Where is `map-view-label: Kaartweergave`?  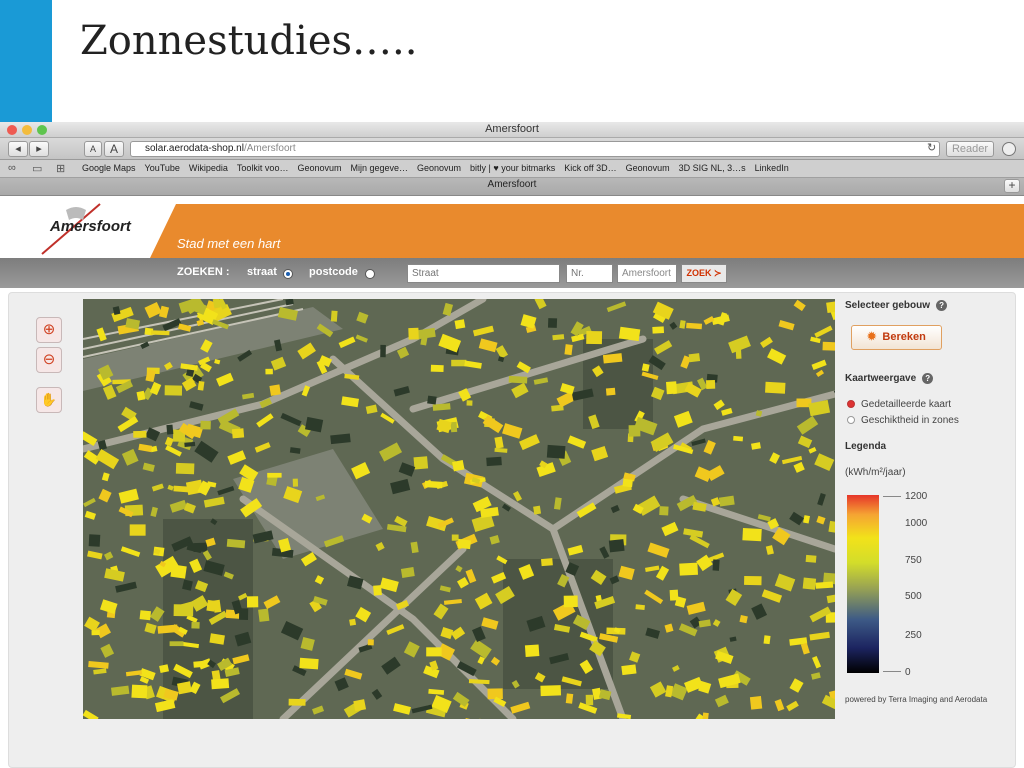
map-view-label: Kaartweergave is located at coordinates (881, 379).